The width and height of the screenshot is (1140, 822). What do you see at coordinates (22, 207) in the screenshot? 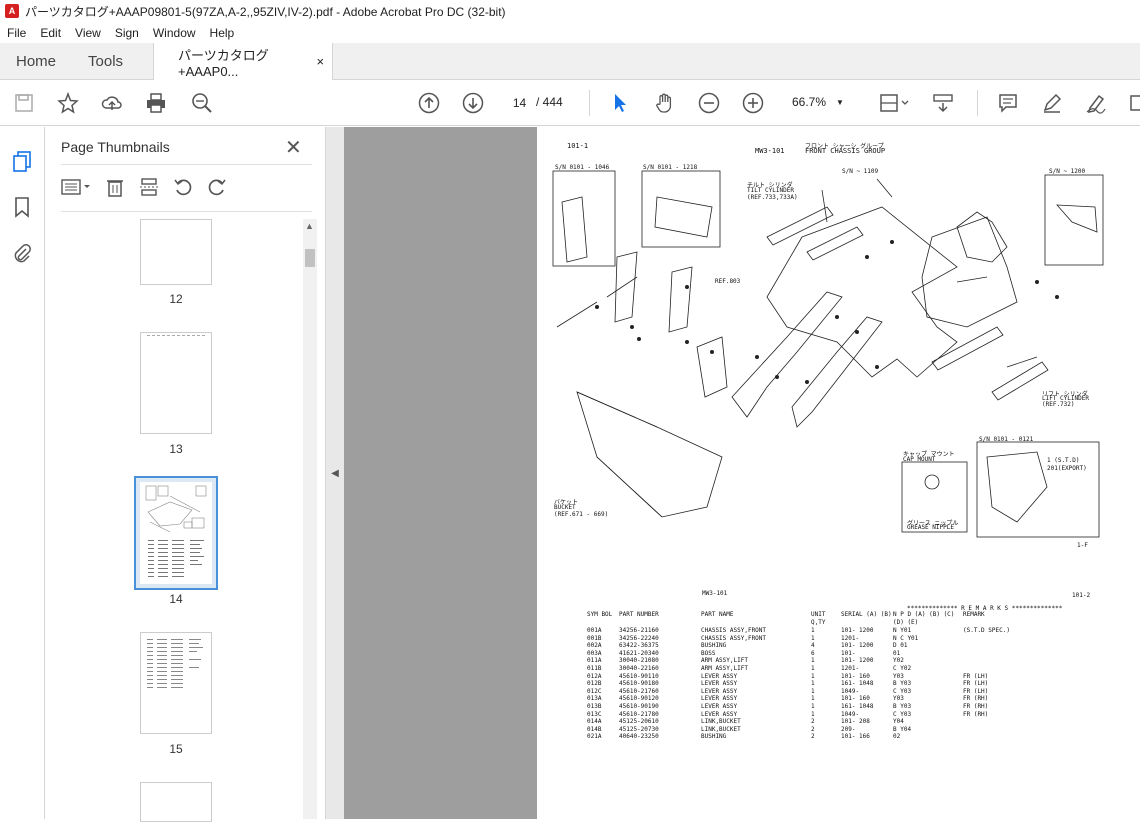
I see `bookmarks-icon` at bounding box center [22, 207].